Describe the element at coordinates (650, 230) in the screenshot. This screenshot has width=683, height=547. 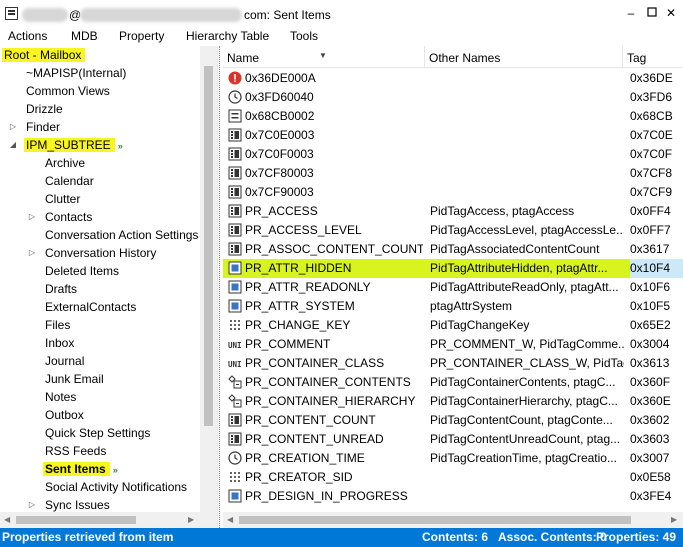
I see `cell-tag: 0x0FF7` at that location.